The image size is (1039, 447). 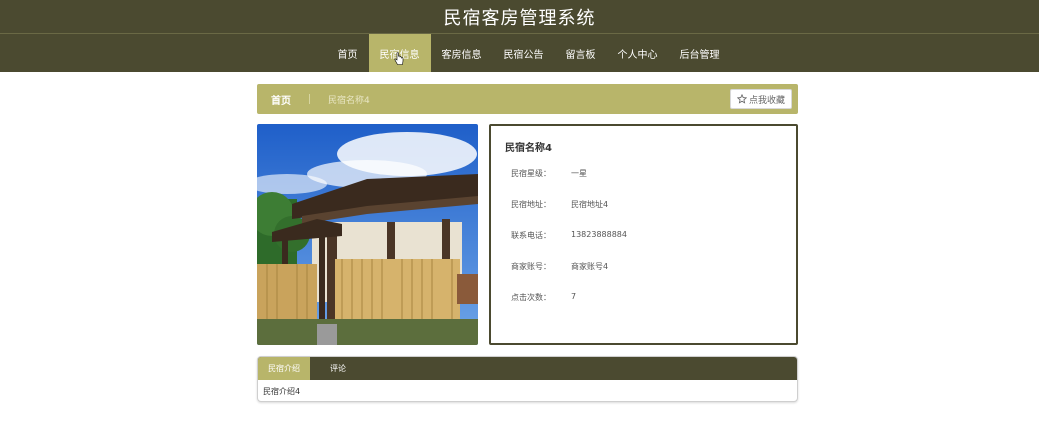 What do you see at coordinates (531, 204) in the screenshot?
I see `detail-label: 民宿地址：` at bounding box center [531, 204].